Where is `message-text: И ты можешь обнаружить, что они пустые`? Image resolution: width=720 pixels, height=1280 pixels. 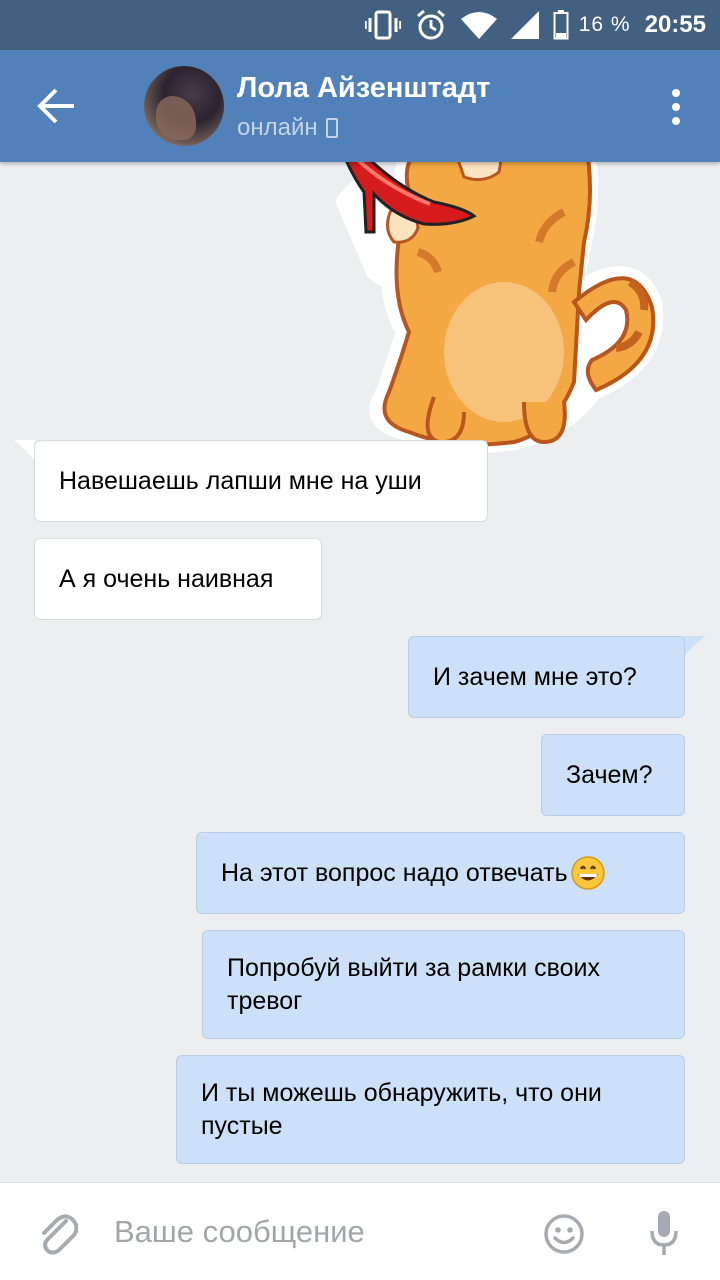 message-text: И ты можешь обнаружить, что они пустые is located at coordinates (401, 1109).